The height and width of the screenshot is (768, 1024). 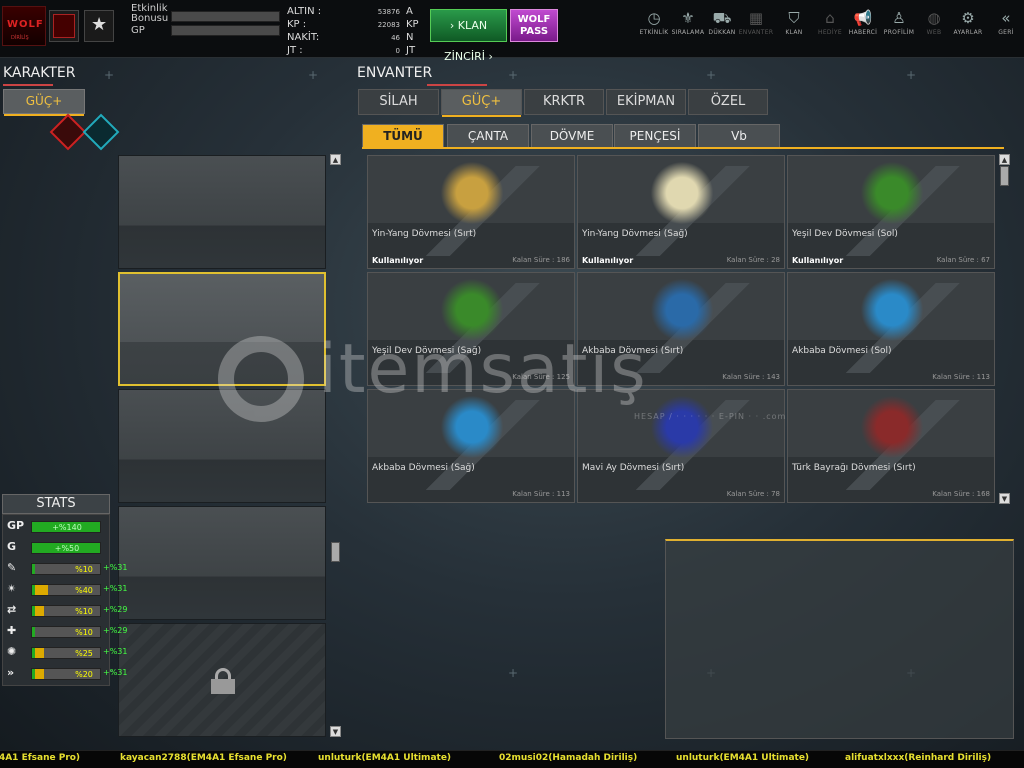 What do you see at coordinates (395, 38) in the screenshot?
I see `currency-value: 46` at bounding box center [395, 38].